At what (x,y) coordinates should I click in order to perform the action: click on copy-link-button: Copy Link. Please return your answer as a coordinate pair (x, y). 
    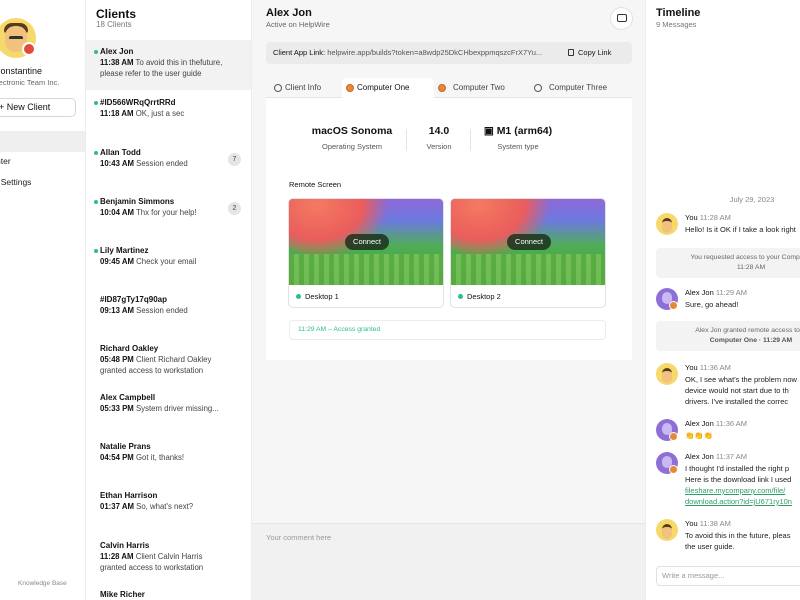
    Looking at the image, I should click on (600, 53).